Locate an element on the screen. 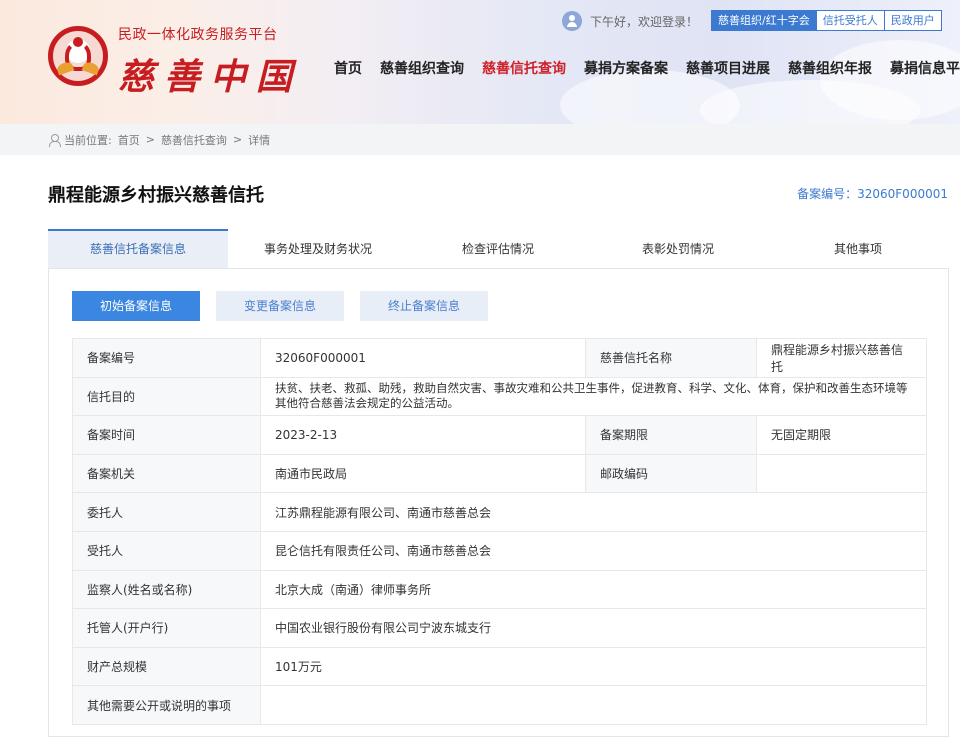 This screenshot has height=737, width=960. breadcrumb-trust-query: 慈善信托查询 is located at coordinates (194, 140).